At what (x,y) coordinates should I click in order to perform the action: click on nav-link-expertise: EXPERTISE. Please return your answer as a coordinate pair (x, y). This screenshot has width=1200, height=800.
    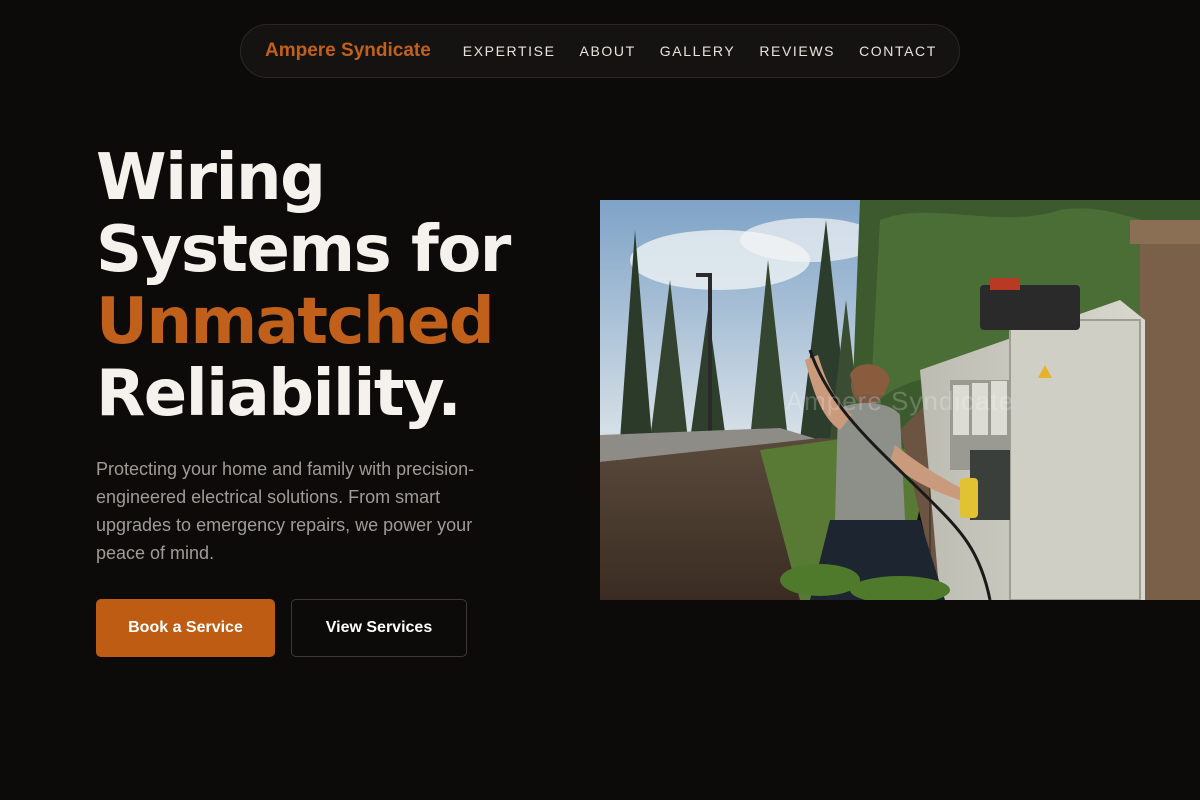
    Looking at the image, I should click on (509, 51).